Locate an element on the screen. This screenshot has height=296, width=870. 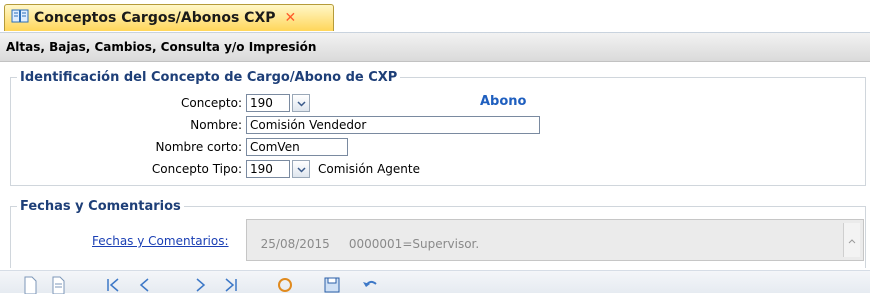
tab-conceptos-cargos-abonos: Conceptos Cargos/Abonos CXP ✕ is located at coordinates (169, 17).